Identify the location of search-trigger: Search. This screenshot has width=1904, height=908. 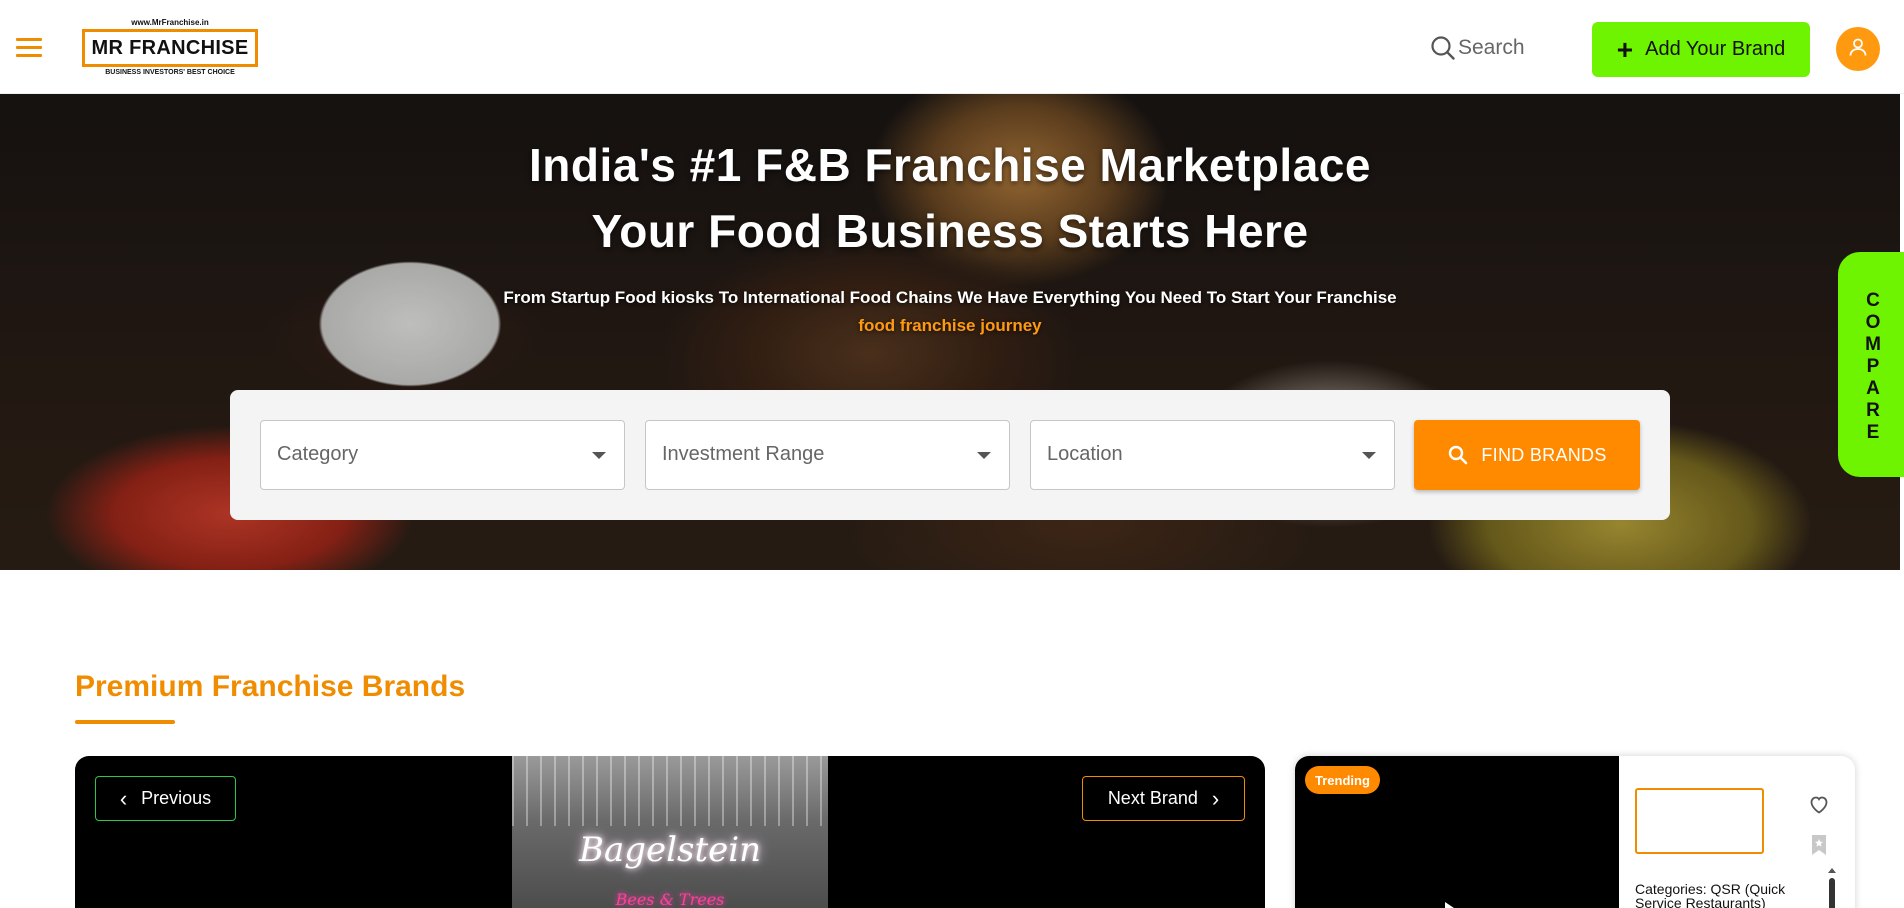
(1477, 48).